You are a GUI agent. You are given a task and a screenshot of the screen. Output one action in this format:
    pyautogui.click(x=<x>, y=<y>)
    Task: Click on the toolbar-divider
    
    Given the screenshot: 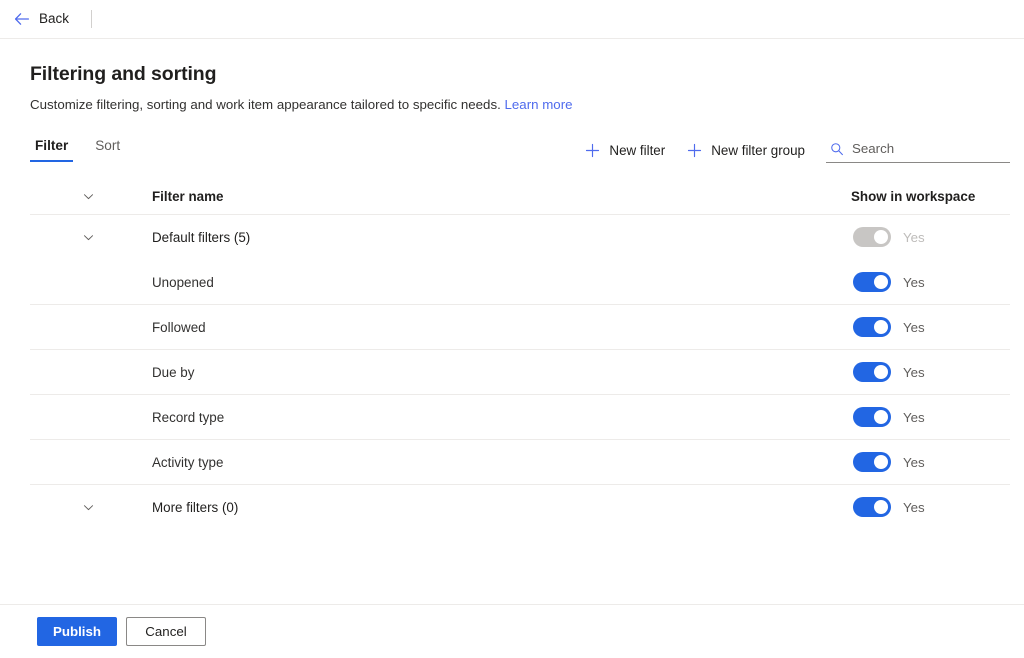 What is the action you would take?
    pyautogui.click(x=92, y=19)
    